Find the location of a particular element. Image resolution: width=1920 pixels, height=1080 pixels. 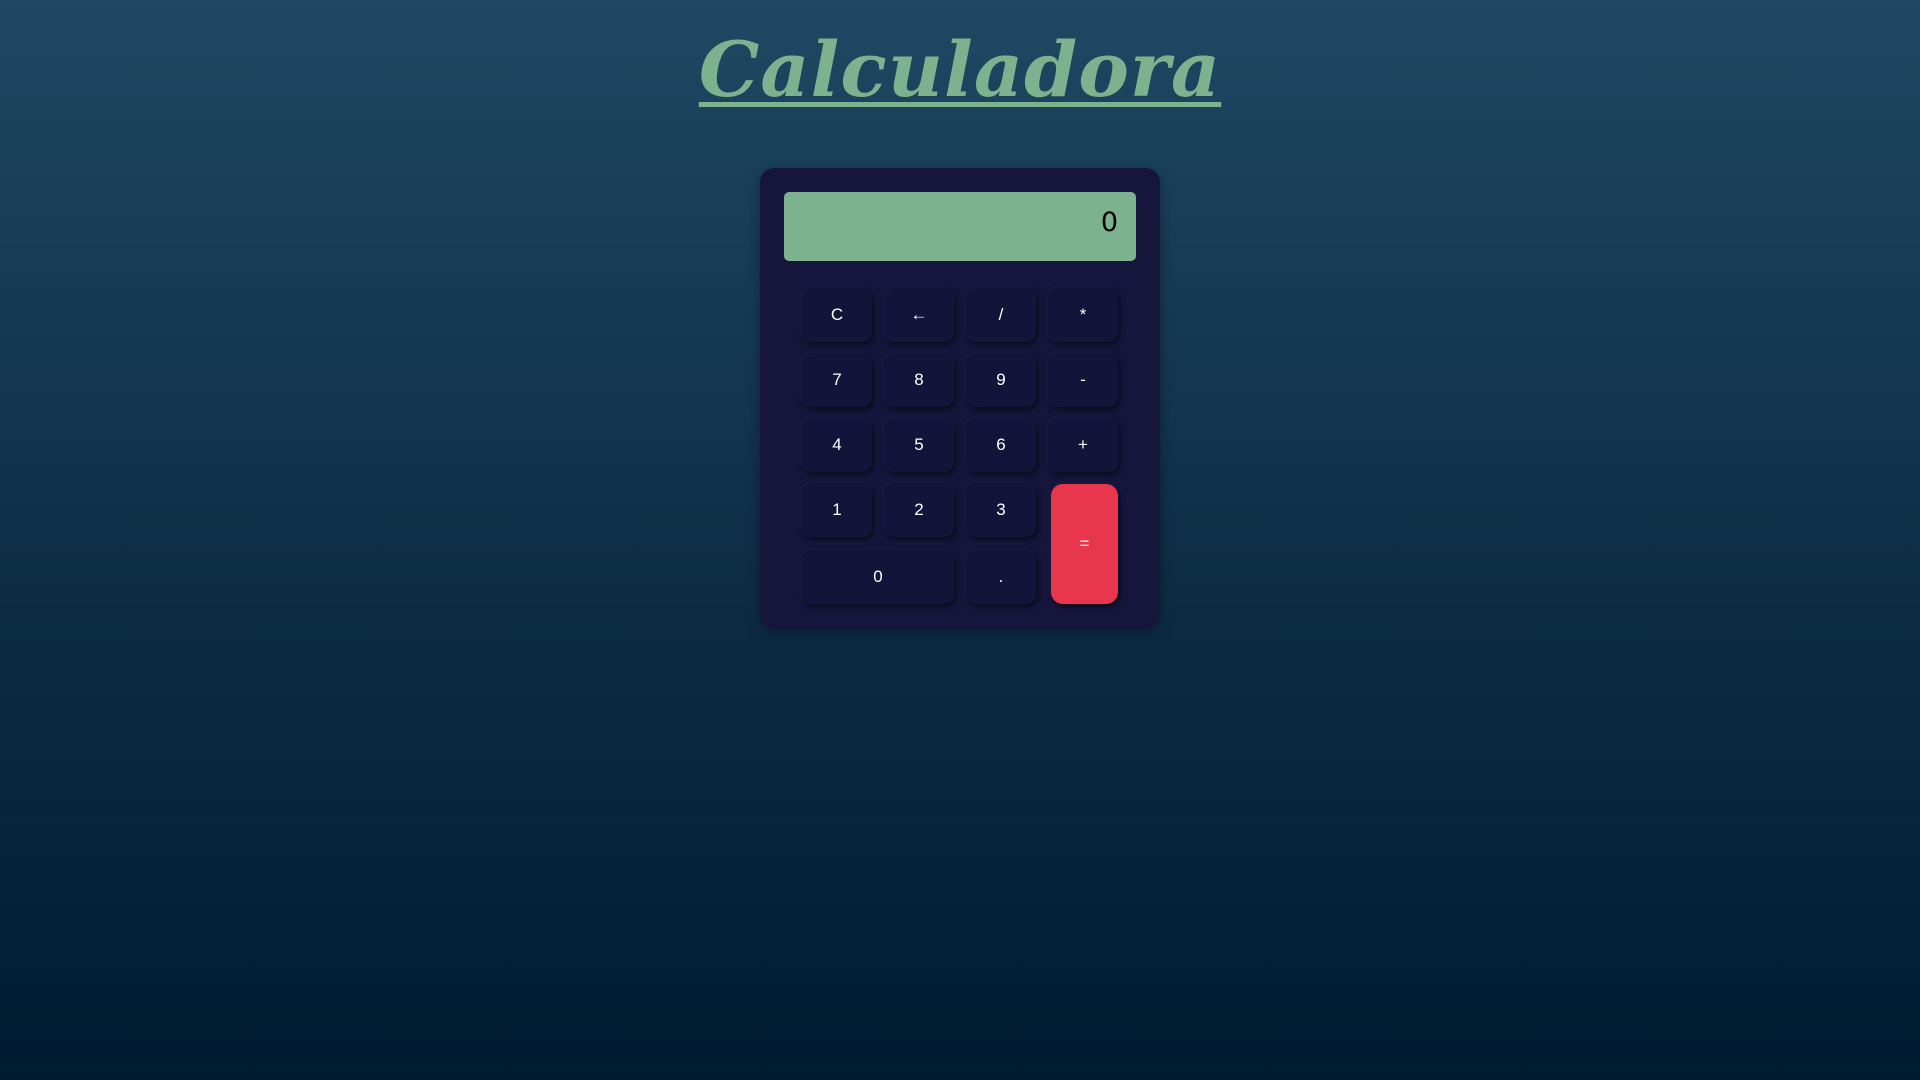

add-button: + is located at coordinates (1083, 445).